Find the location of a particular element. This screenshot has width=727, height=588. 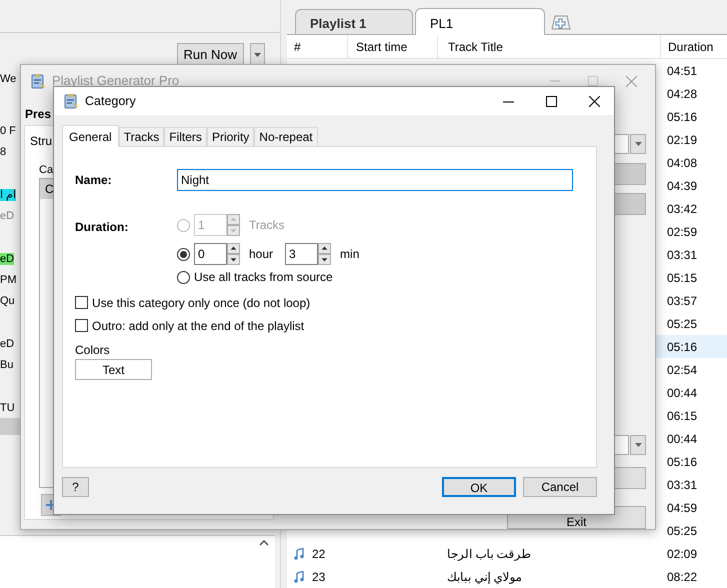

track-duration: 04:51 is located at coordinates (682, 71).